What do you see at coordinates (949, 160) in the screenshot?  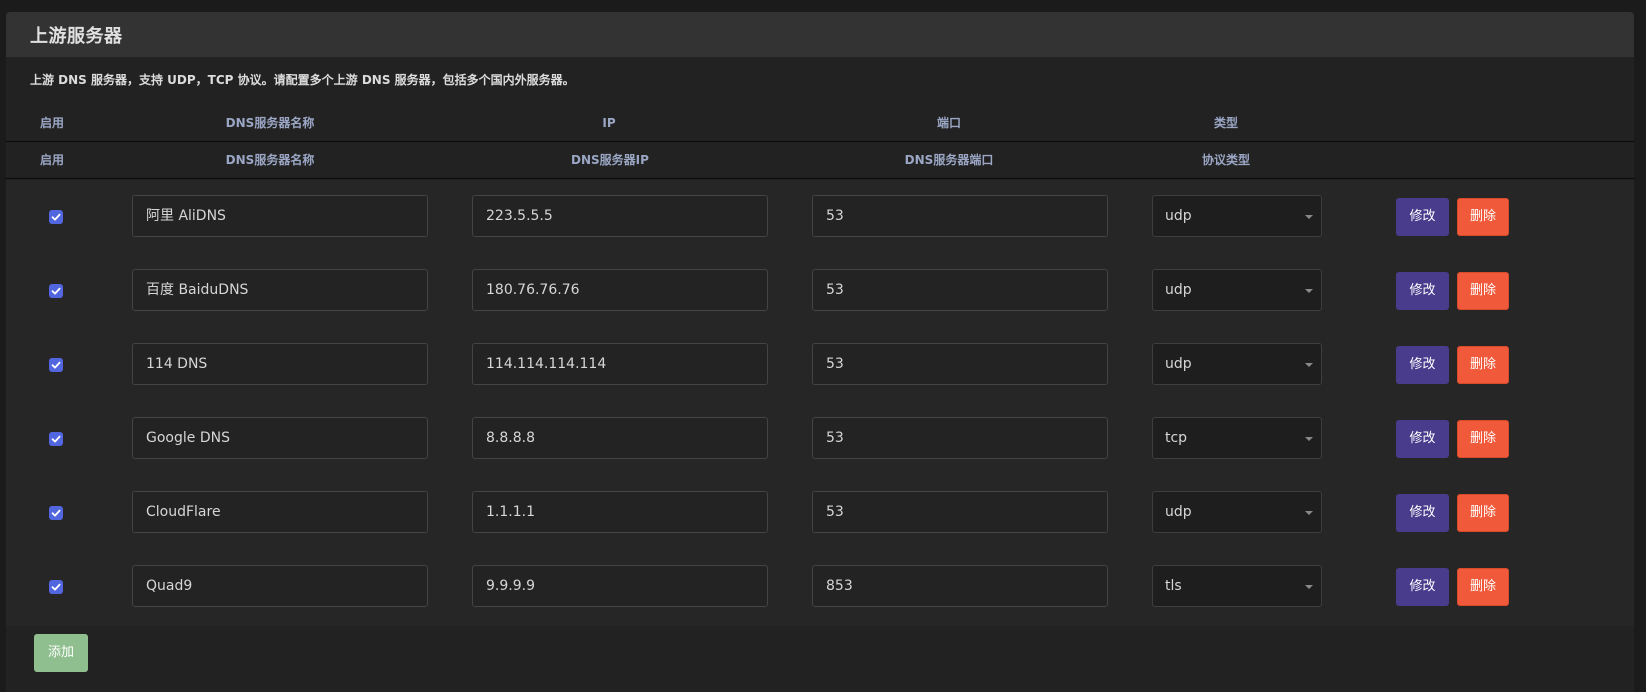 I see `header-port: DNS服务器端口` at bounding box center [949, 160].